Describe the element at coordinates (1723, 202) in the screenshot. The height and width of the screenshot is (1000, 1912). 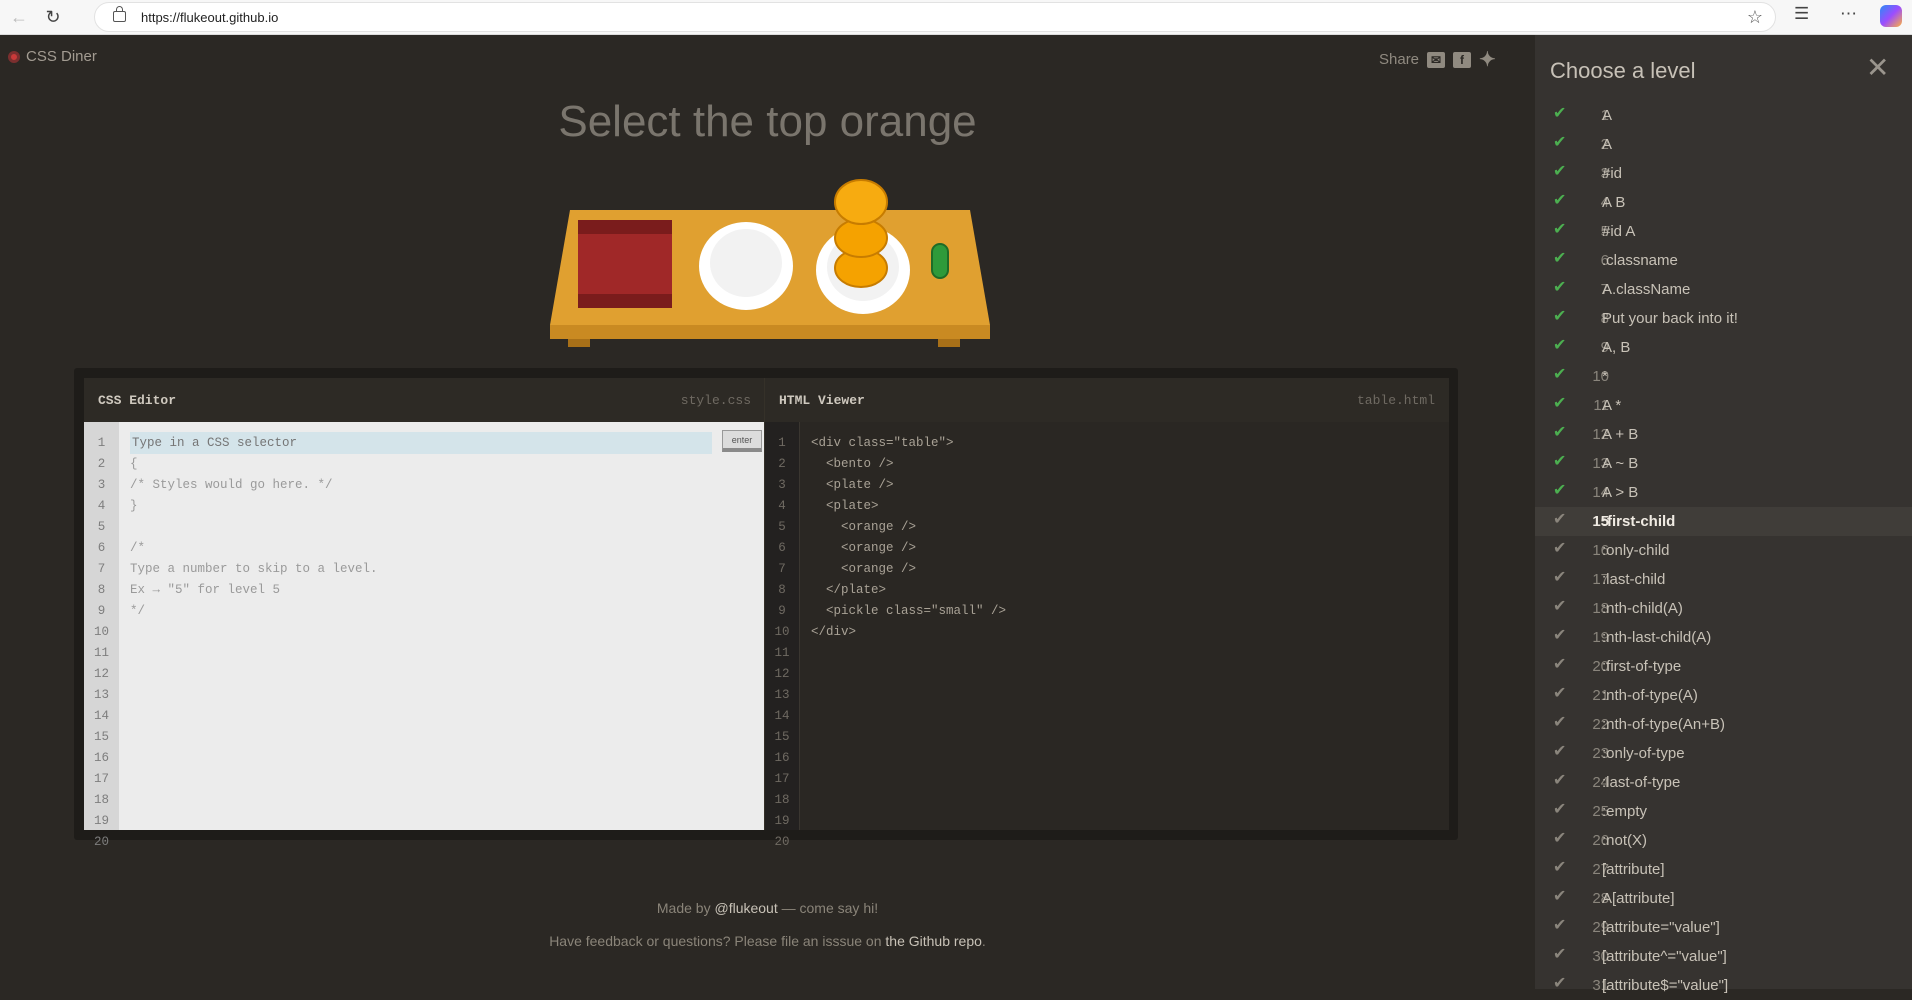
I see `level-item: ✔ 4 A B` at that location.